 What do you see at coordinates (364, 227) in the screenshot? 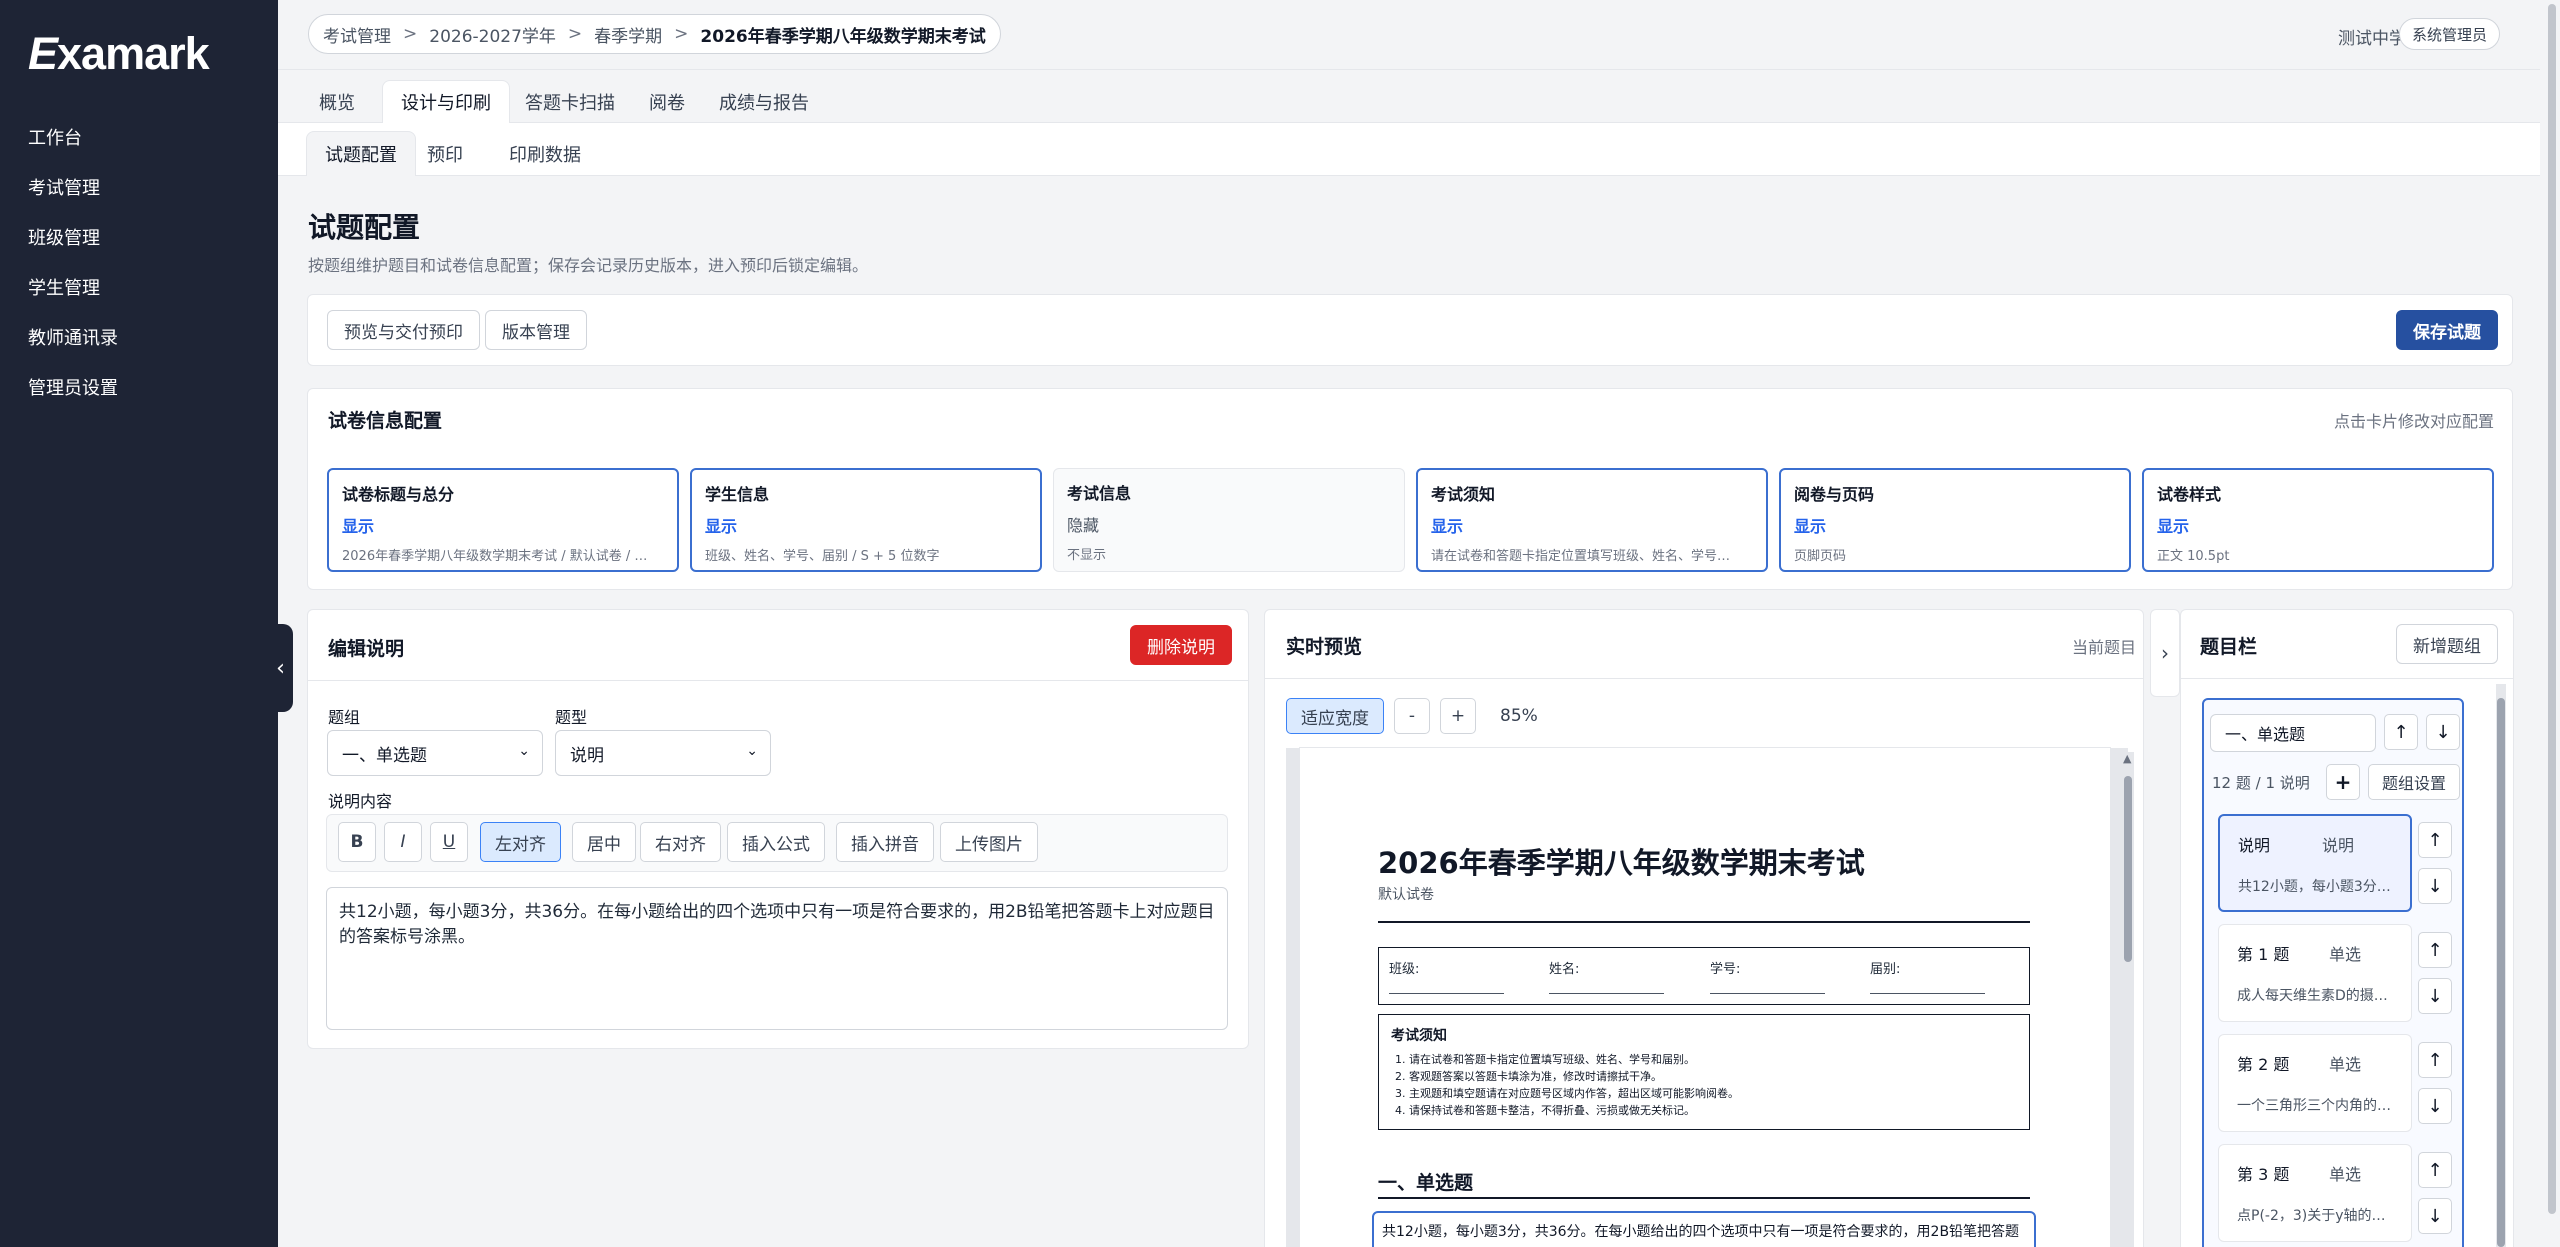
I see `page-title: 试题配置` at bounding box center [364, 227].